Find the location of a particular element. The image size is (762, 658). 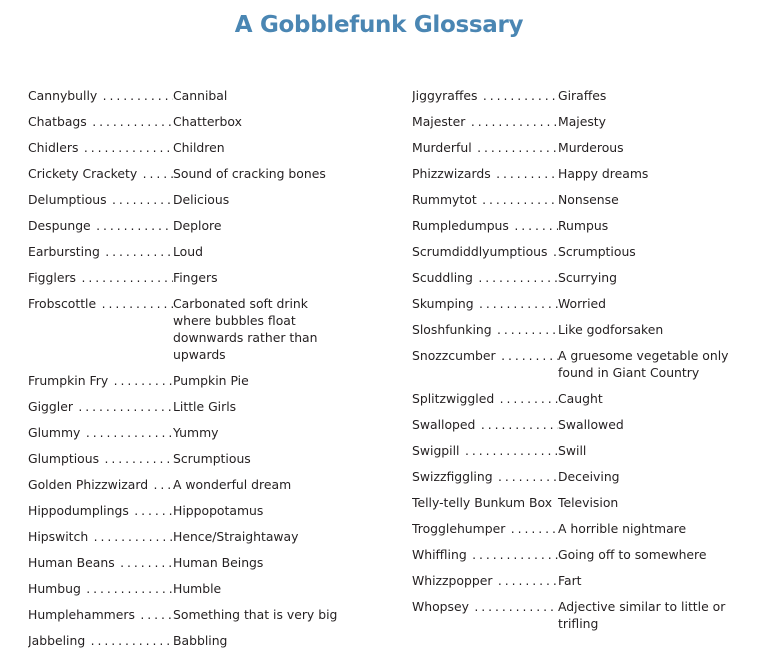

glossary-term: Majester is located at coordinates (440, 121).